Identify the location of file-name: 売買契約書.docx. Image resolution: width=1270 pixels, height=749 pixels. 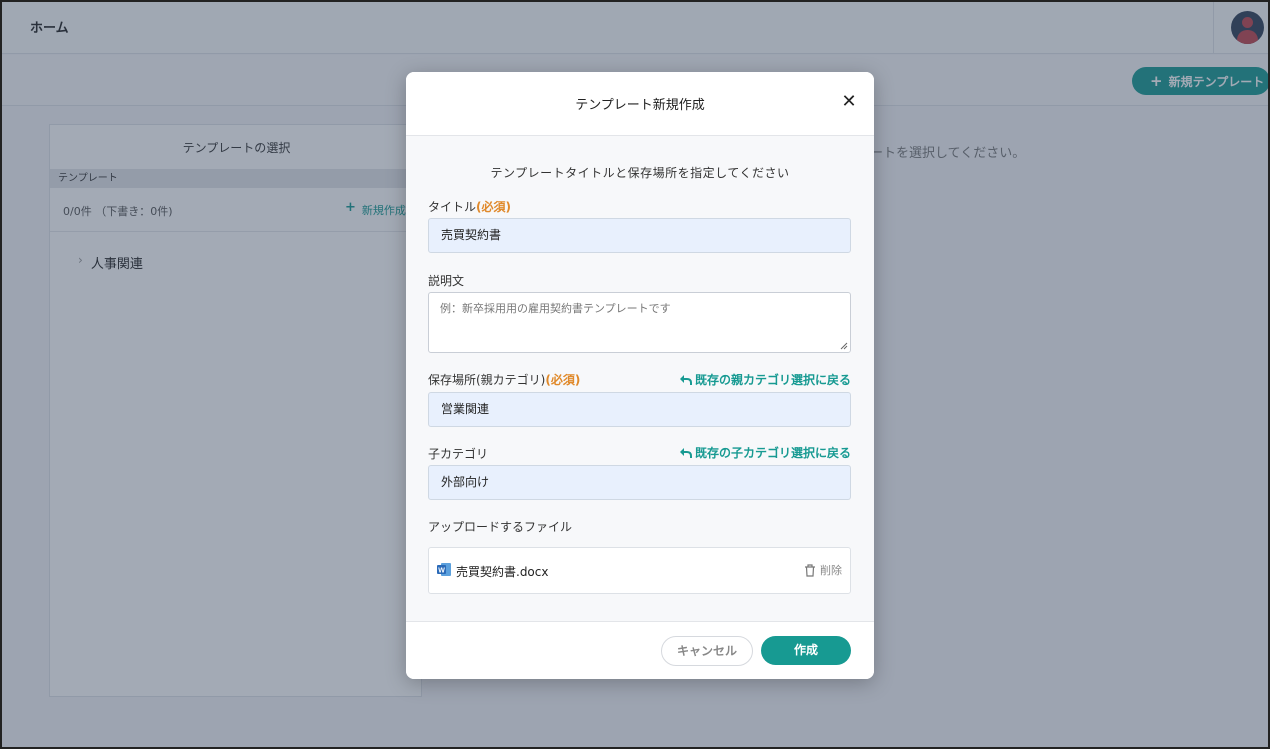
(502, 572).